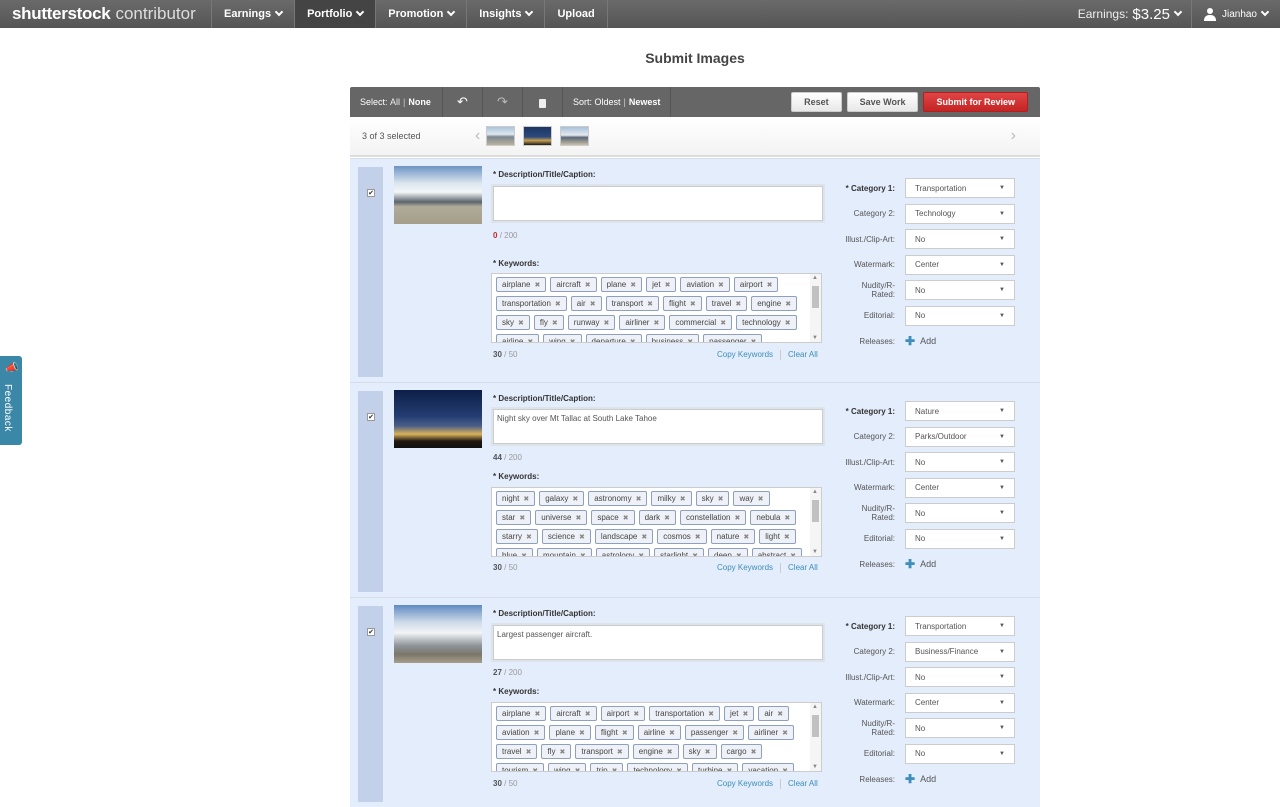  I want to click on keyword-tag: constellation ✖, so click(713, 517).